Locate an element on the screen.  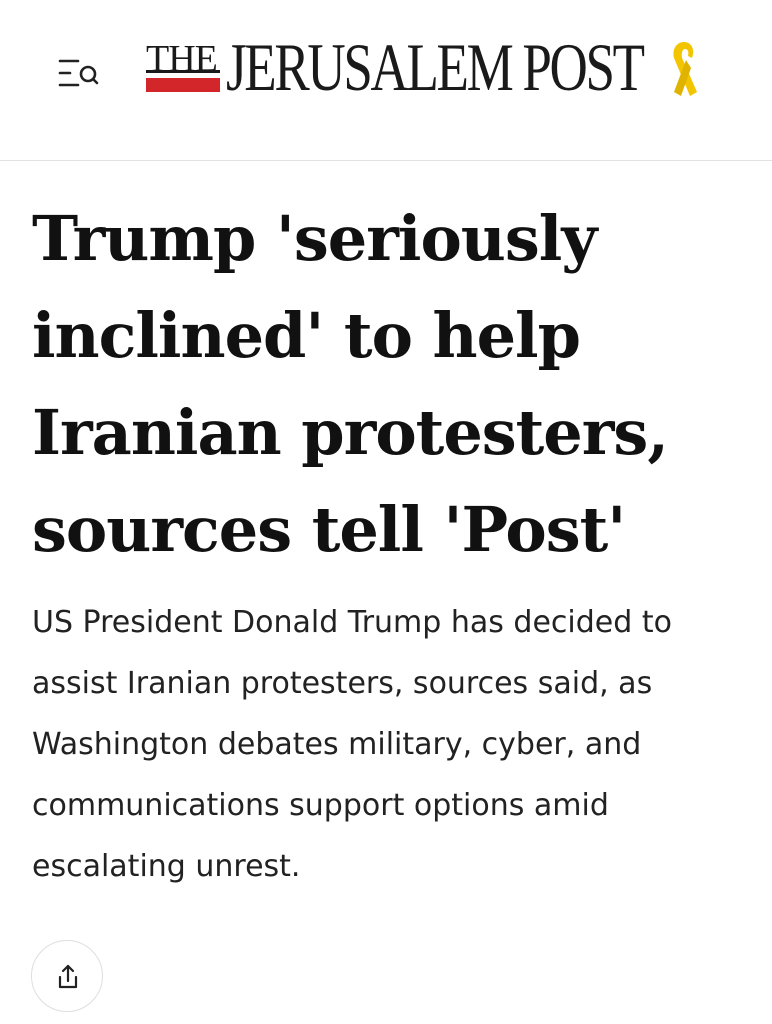
logo-red-bar is located at coordinates (183, 85).